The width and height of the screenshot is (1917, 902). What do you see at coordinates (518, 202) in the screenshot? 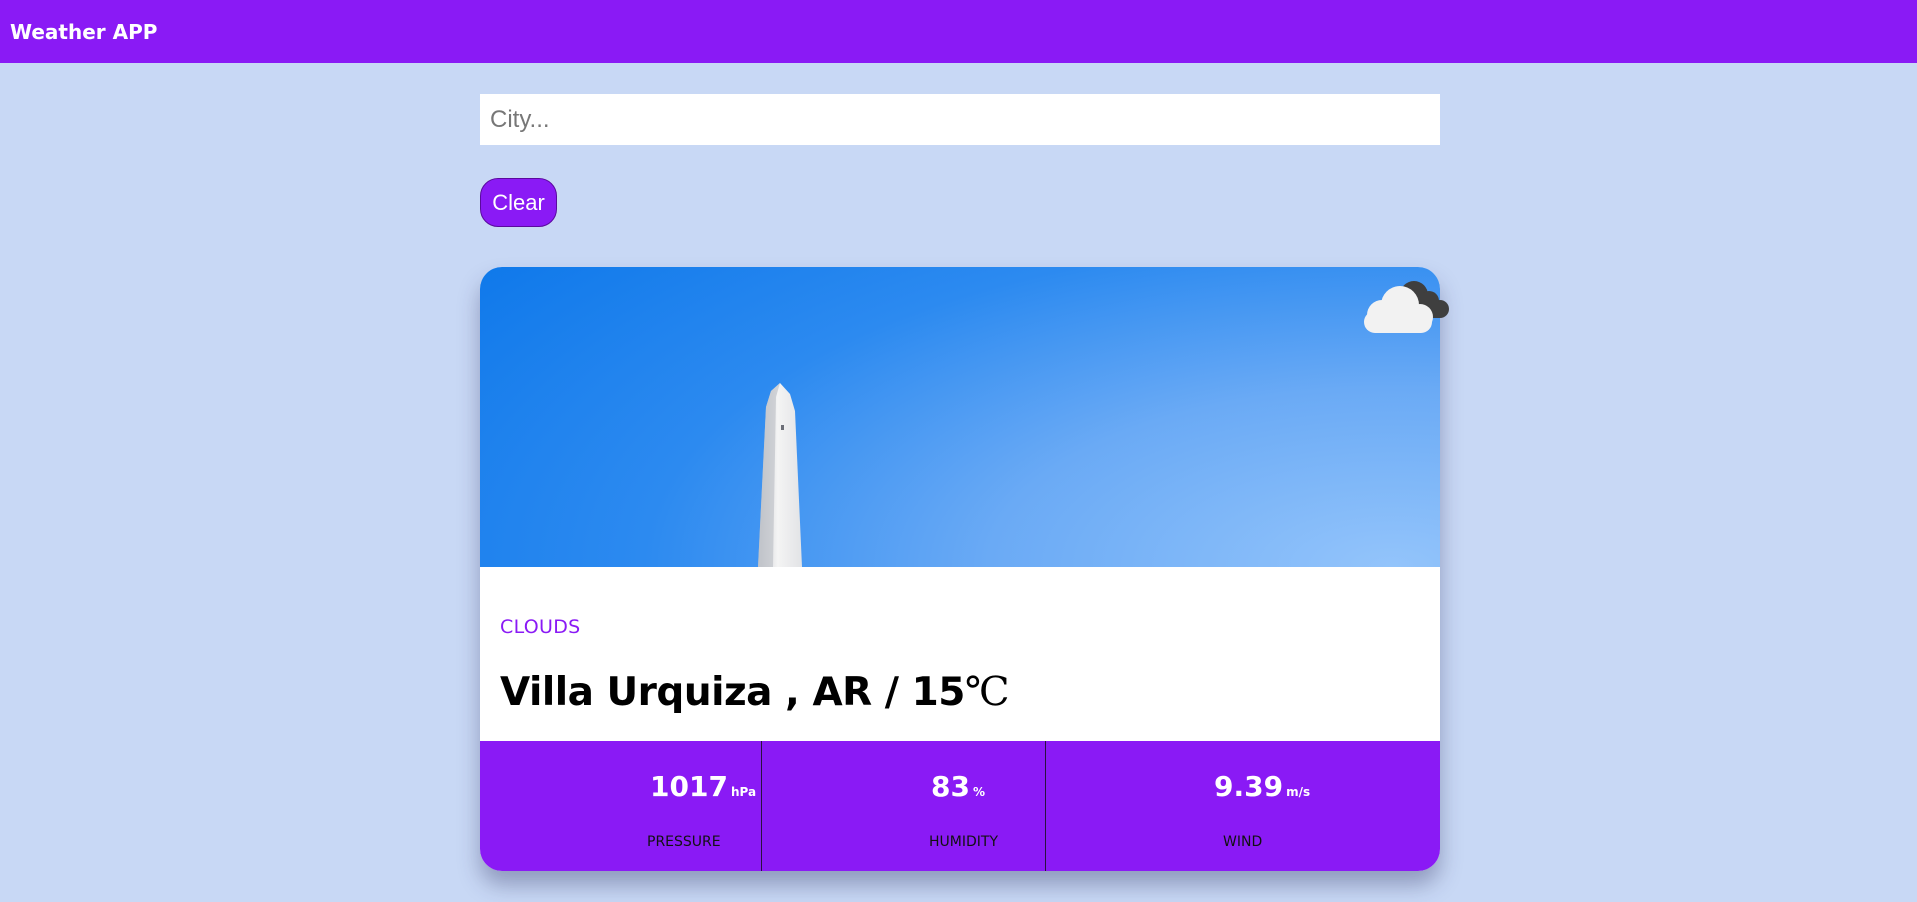
I see `clear-button: Clear` at bounding box center [518, 202].